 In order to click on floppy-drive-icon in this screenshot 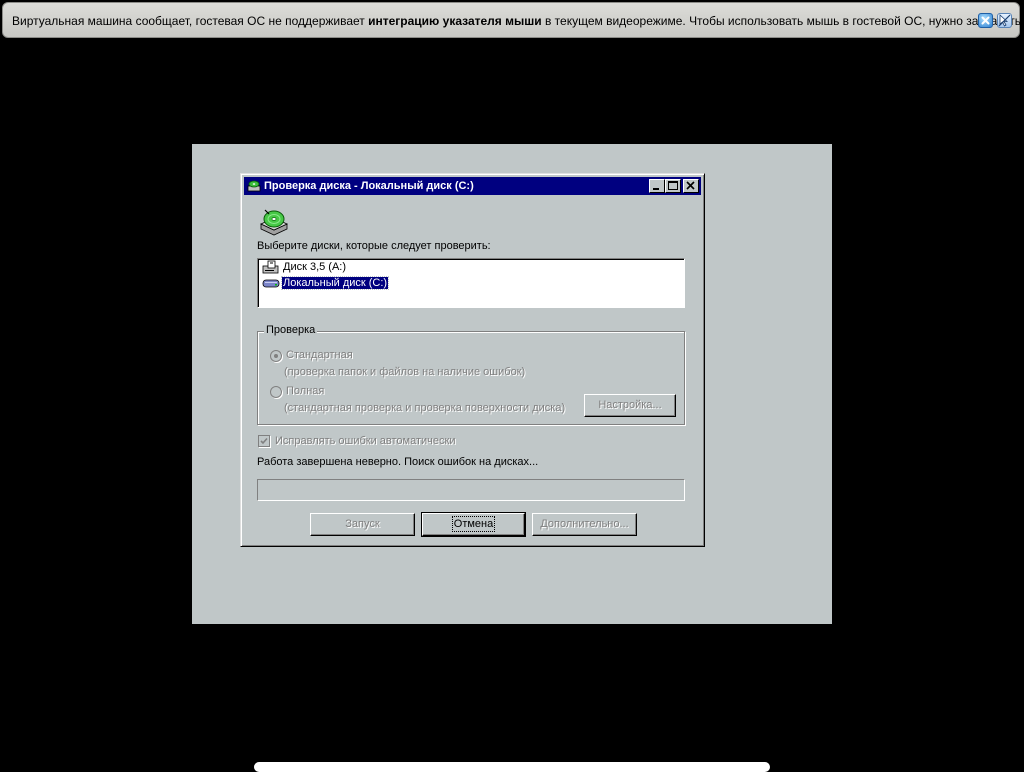, I will do `click(270, 267)`.